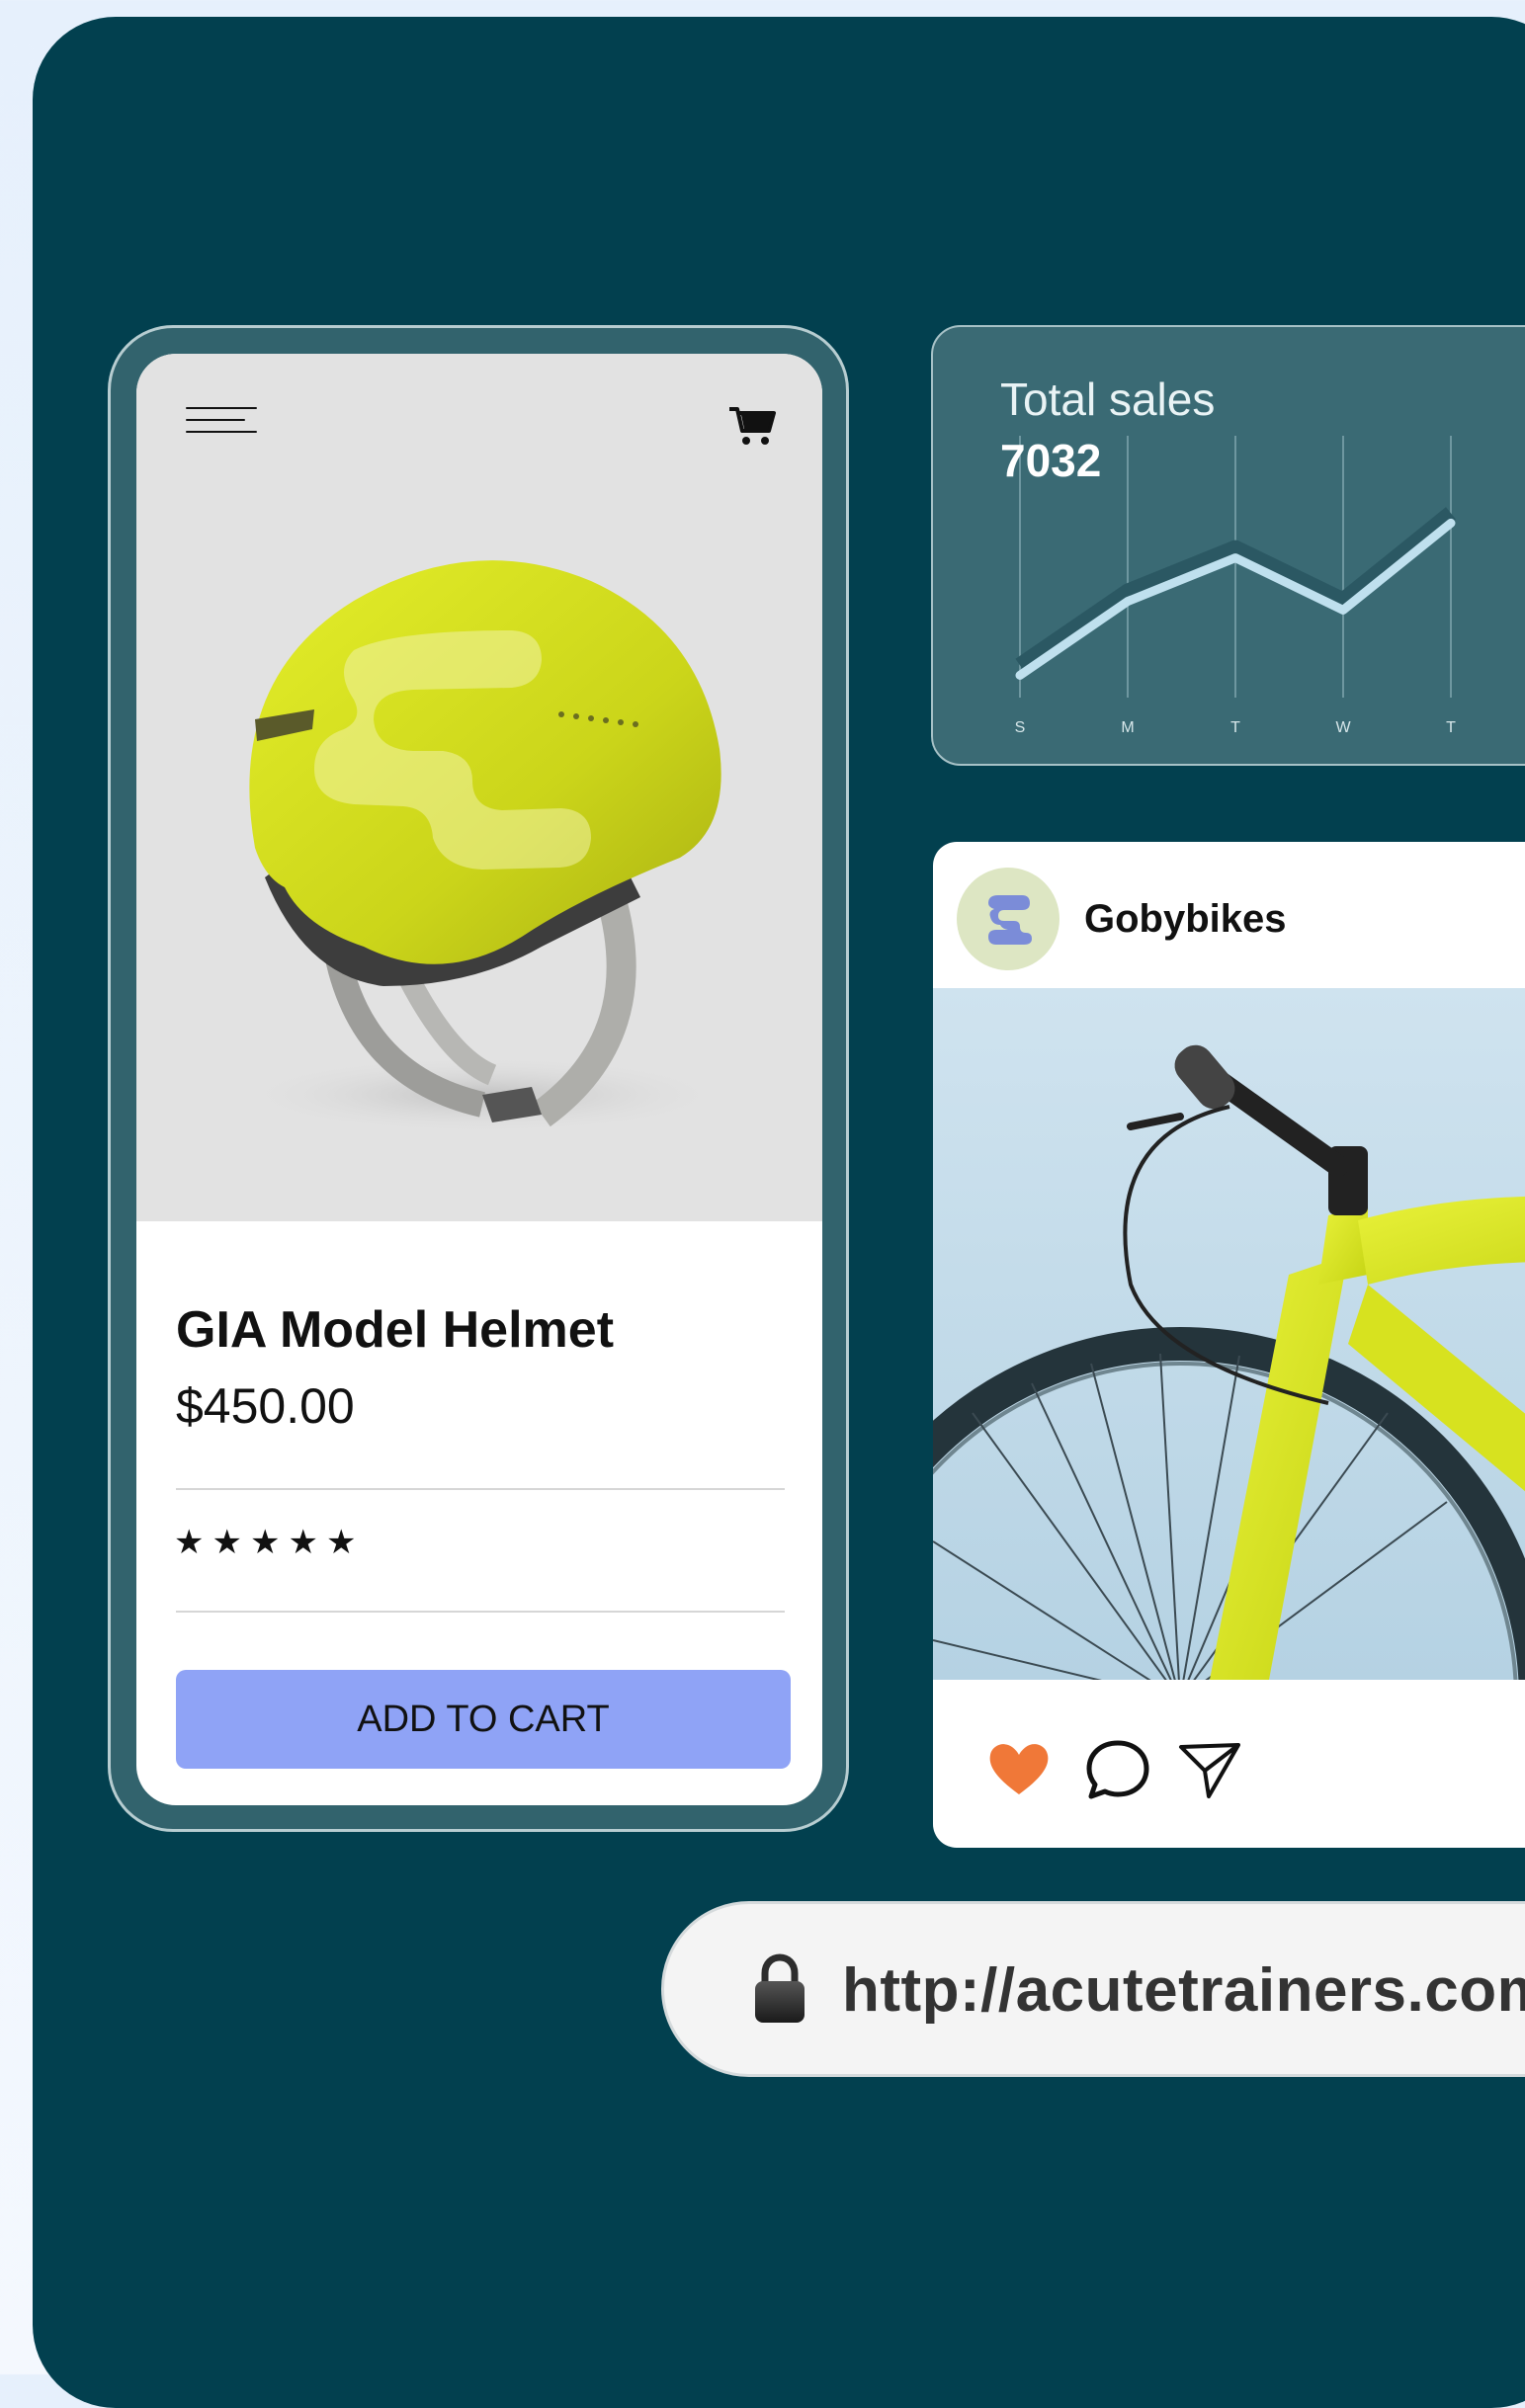 The height and width of the screenshot is (2408, 1525). I want to click on add-to-cart-button: ADD TO CART, so click(483, 1719).